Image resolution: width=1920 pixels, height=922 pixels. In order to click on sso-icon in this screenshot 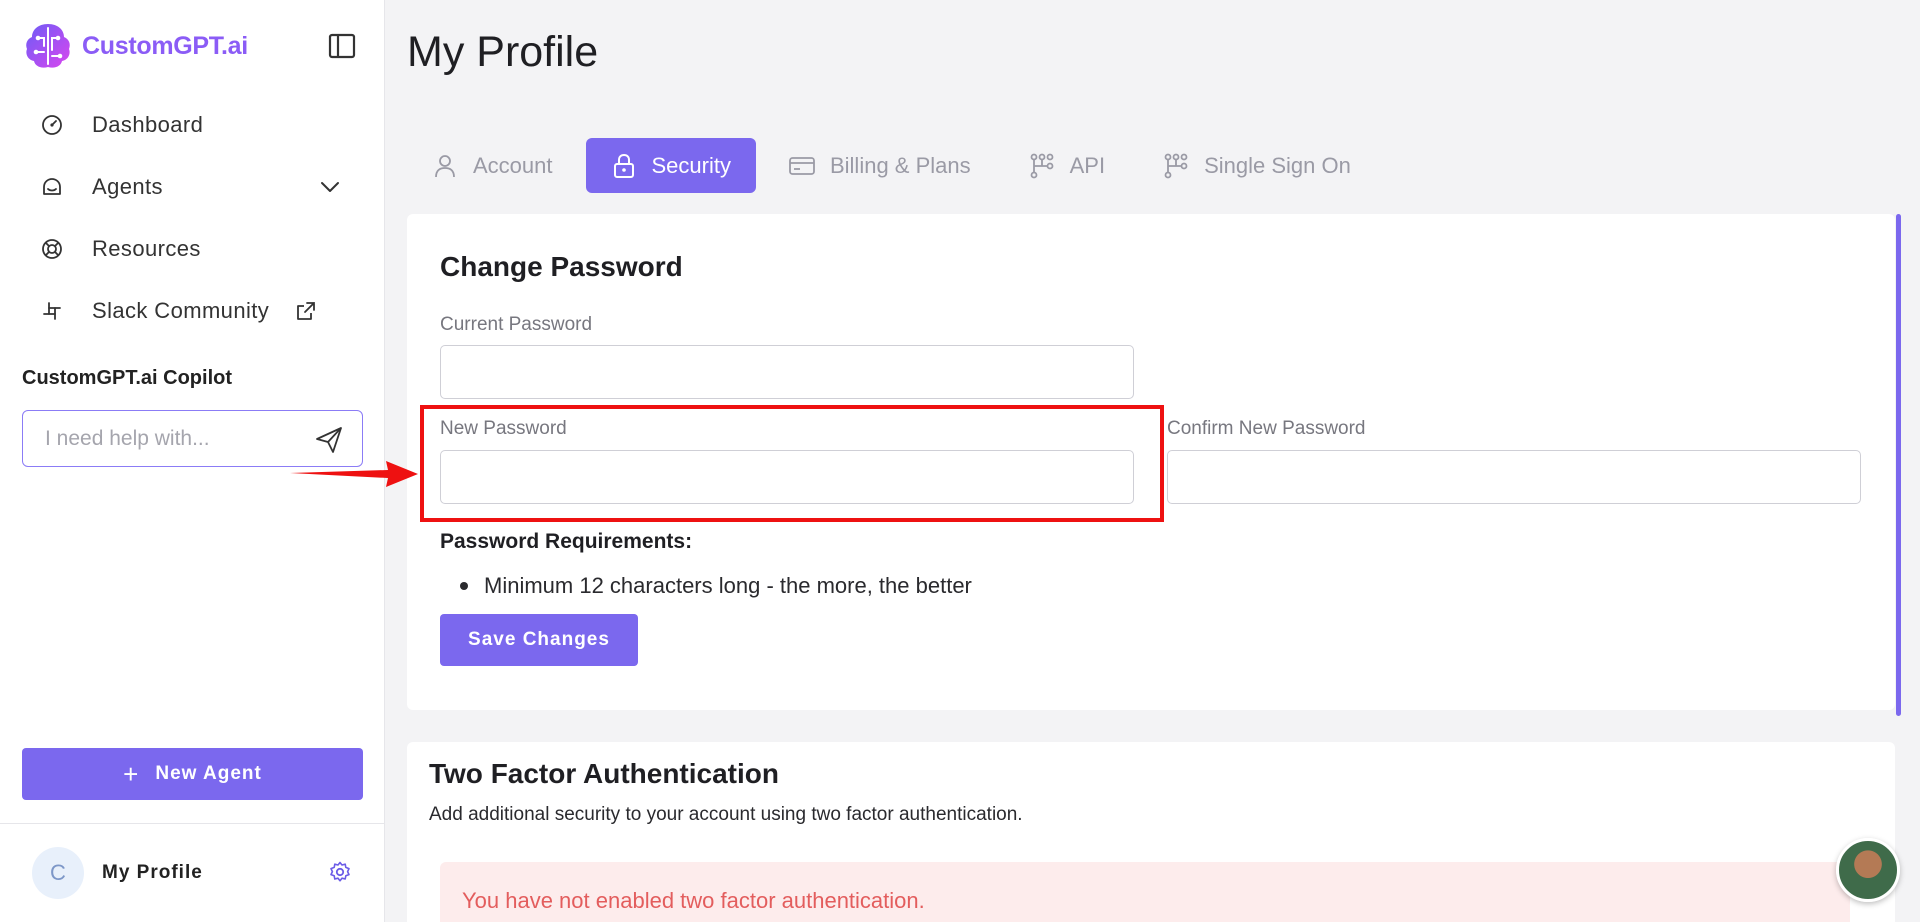, I will do `click(1176, 165)`.